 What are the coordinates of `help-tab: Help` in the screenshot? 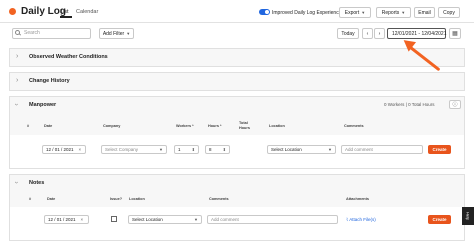 It's located at (468, 216).